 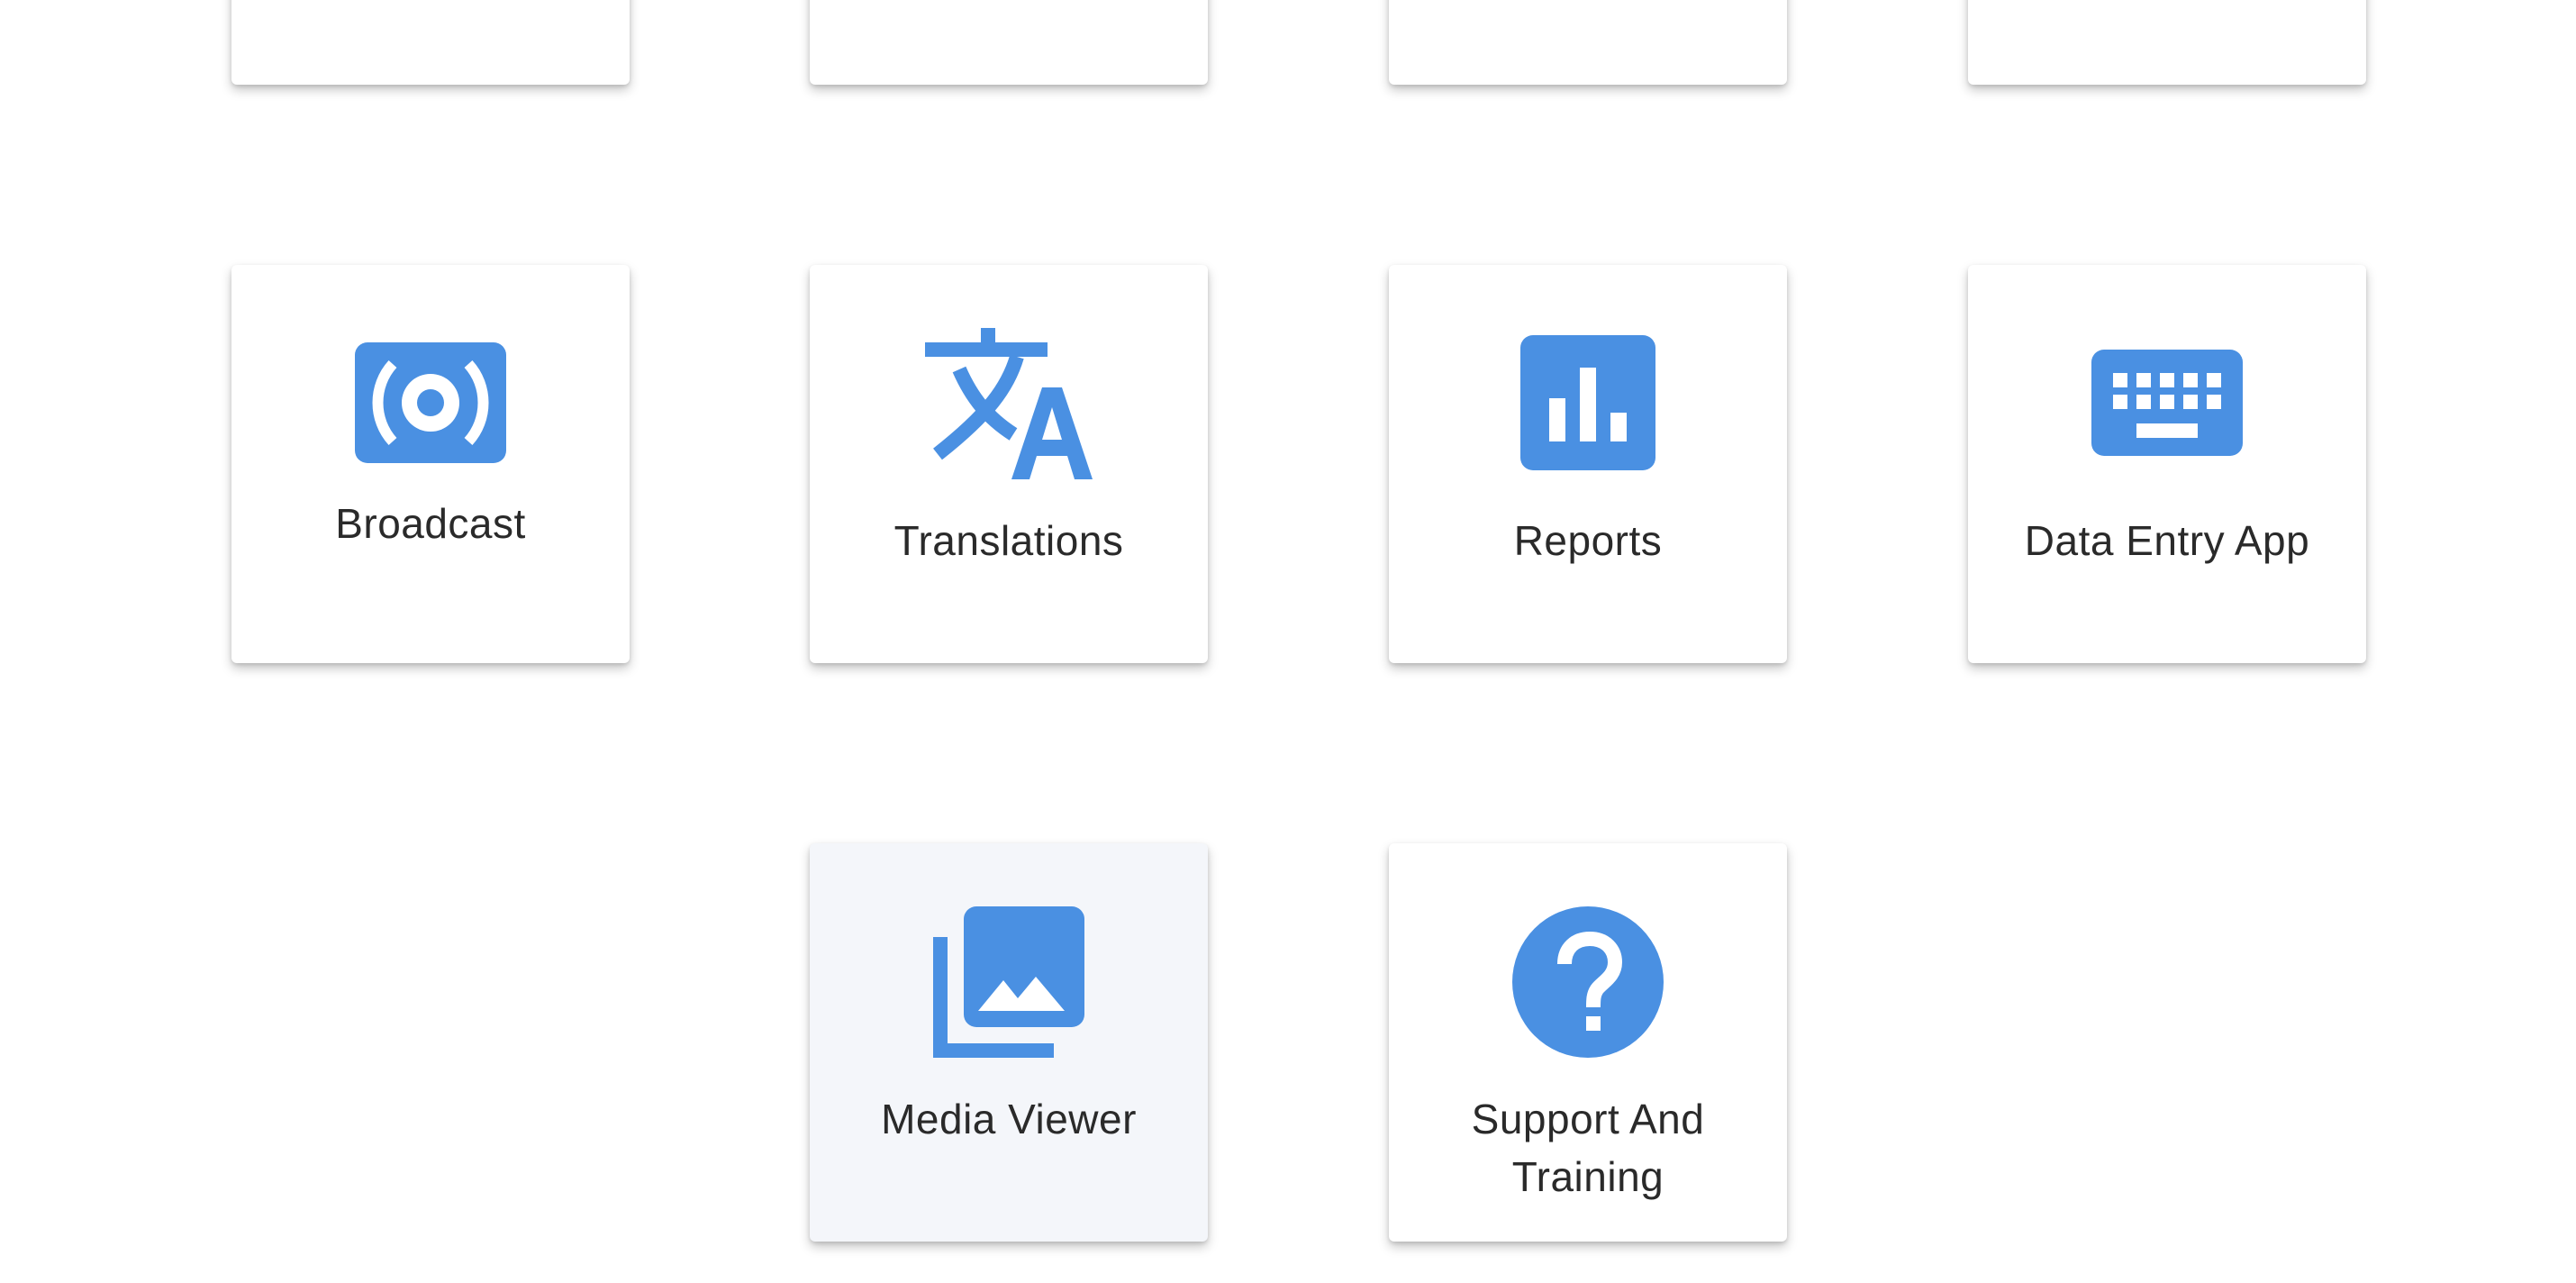 I want to click on app-tile-media-viewer: Media Viewer, so click(x=1009, y=1042).